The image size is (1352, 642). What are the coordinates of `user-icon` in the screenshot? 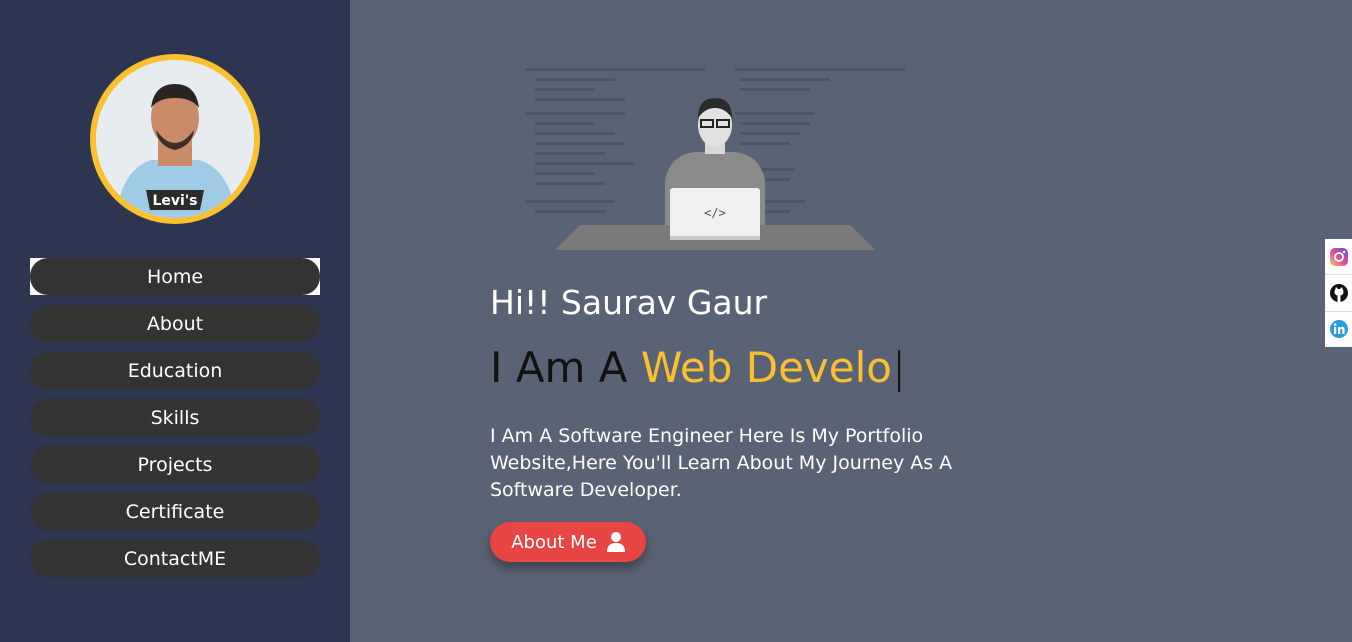 It's located at (615, 542).